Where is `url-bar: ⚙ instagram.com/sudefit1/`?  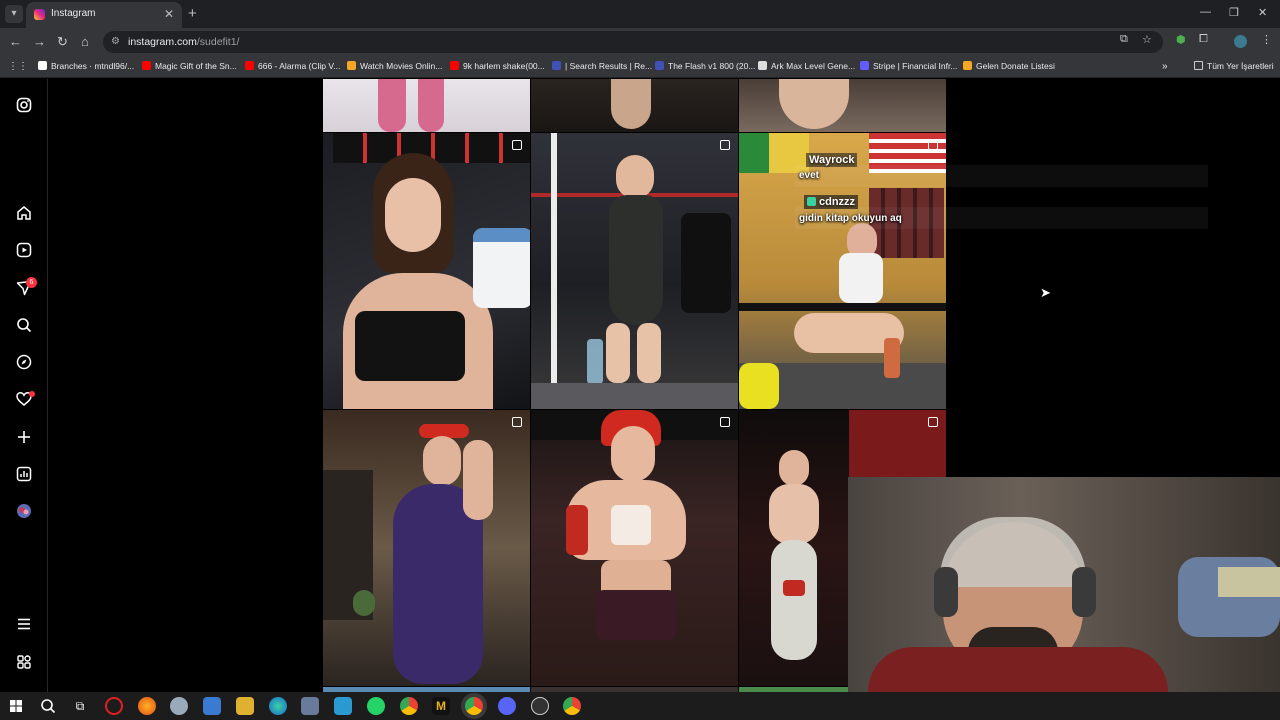
url-bar: ⚙ instagram.com/sudefit1/ is located at coordinates (633, 42).